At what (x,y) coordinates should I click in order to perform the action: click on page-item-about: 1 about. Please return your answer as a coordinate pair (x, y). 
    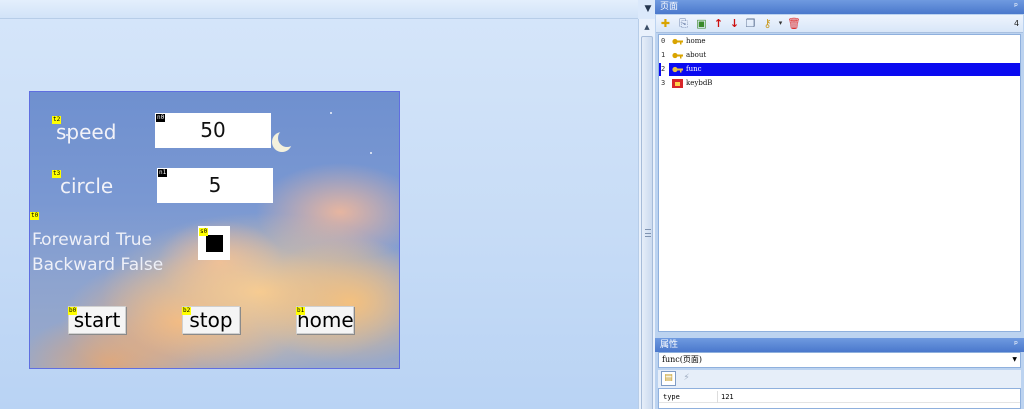
    Looking at the image, I should click on (839, 55).